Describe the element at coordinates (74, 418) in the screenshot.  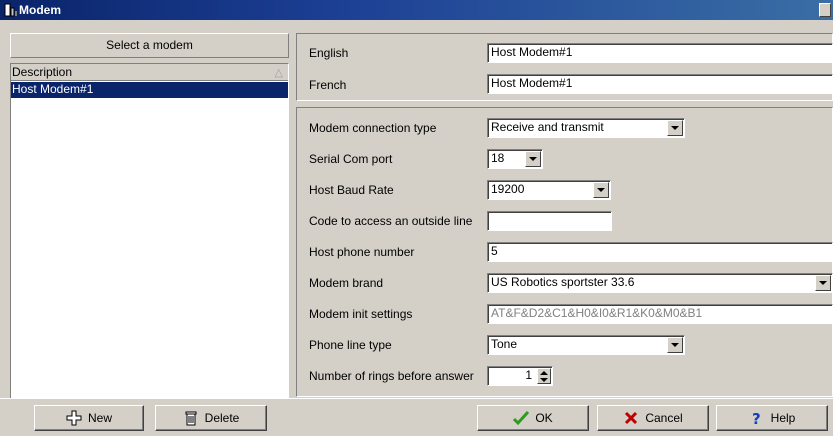
I see `plus-icon` at that location.